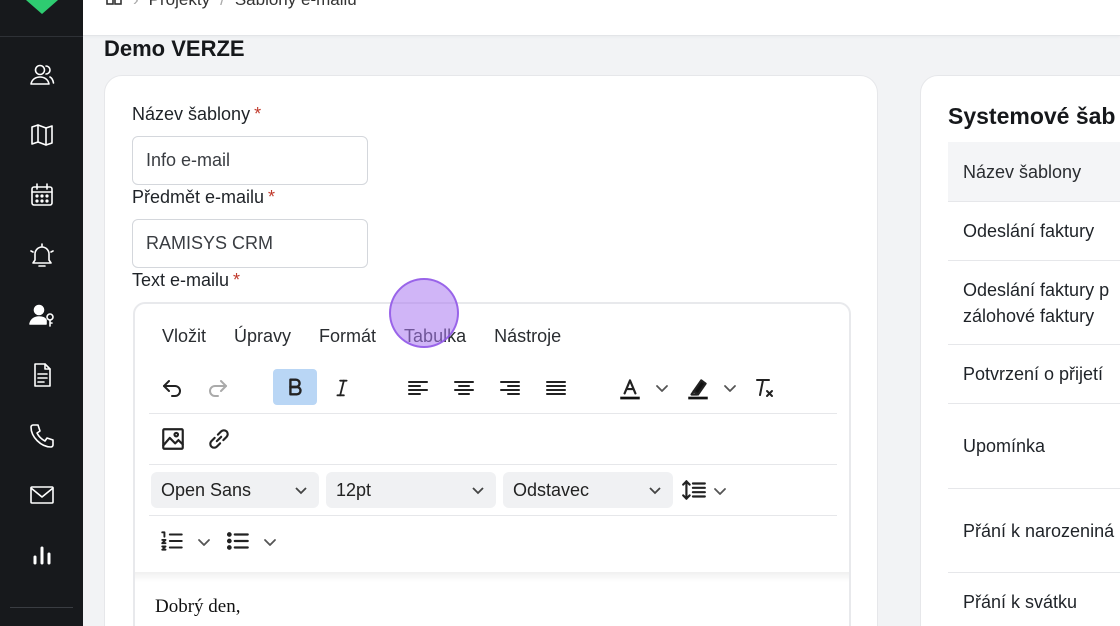 The width and height of the screenshot is (1120, 626). What do you see at coordinates (231, 5) in the screenshot?
I see `breadcrumb: › Projekty / Šablony e-mailů` at bounding box center [231, 5].